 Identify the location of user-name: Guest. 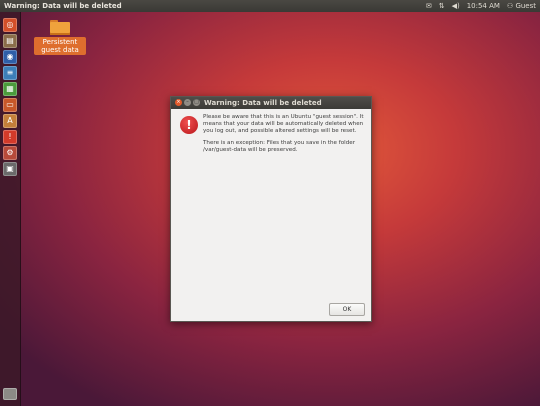
(525, 6).